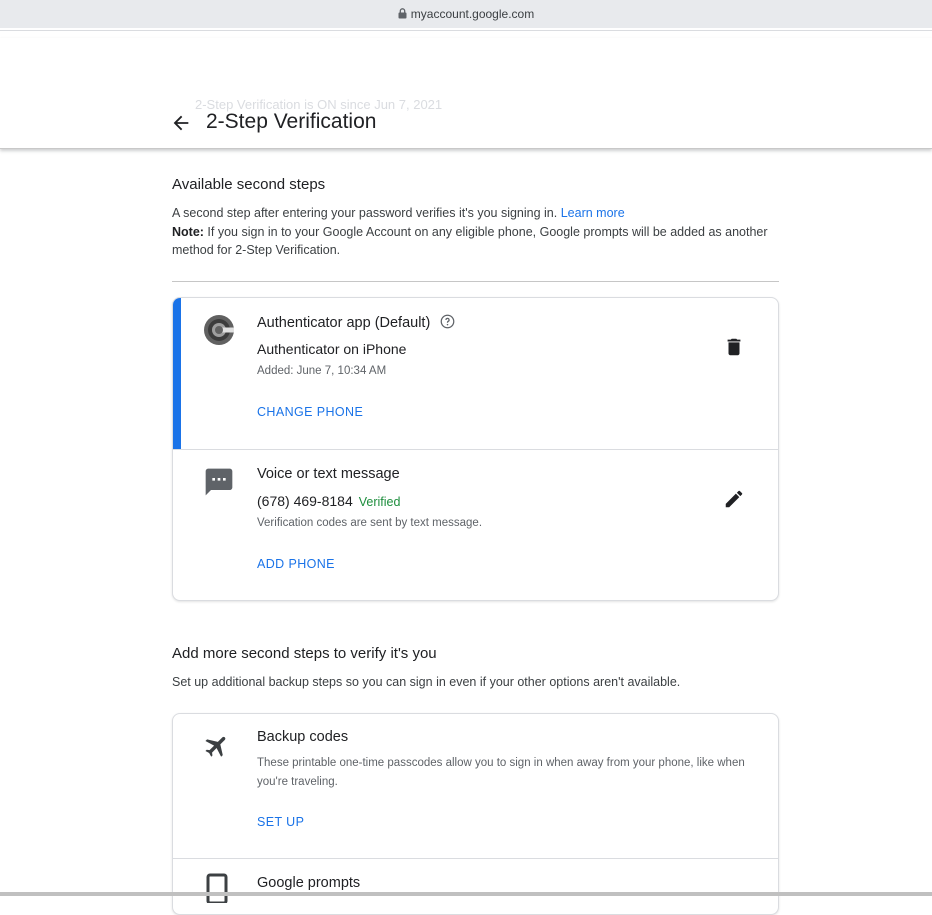 Image resolution: width=932 pixels, height=915 pixels. I want to click on setup-backup-codes-button: SET UP, so click(280, 822).